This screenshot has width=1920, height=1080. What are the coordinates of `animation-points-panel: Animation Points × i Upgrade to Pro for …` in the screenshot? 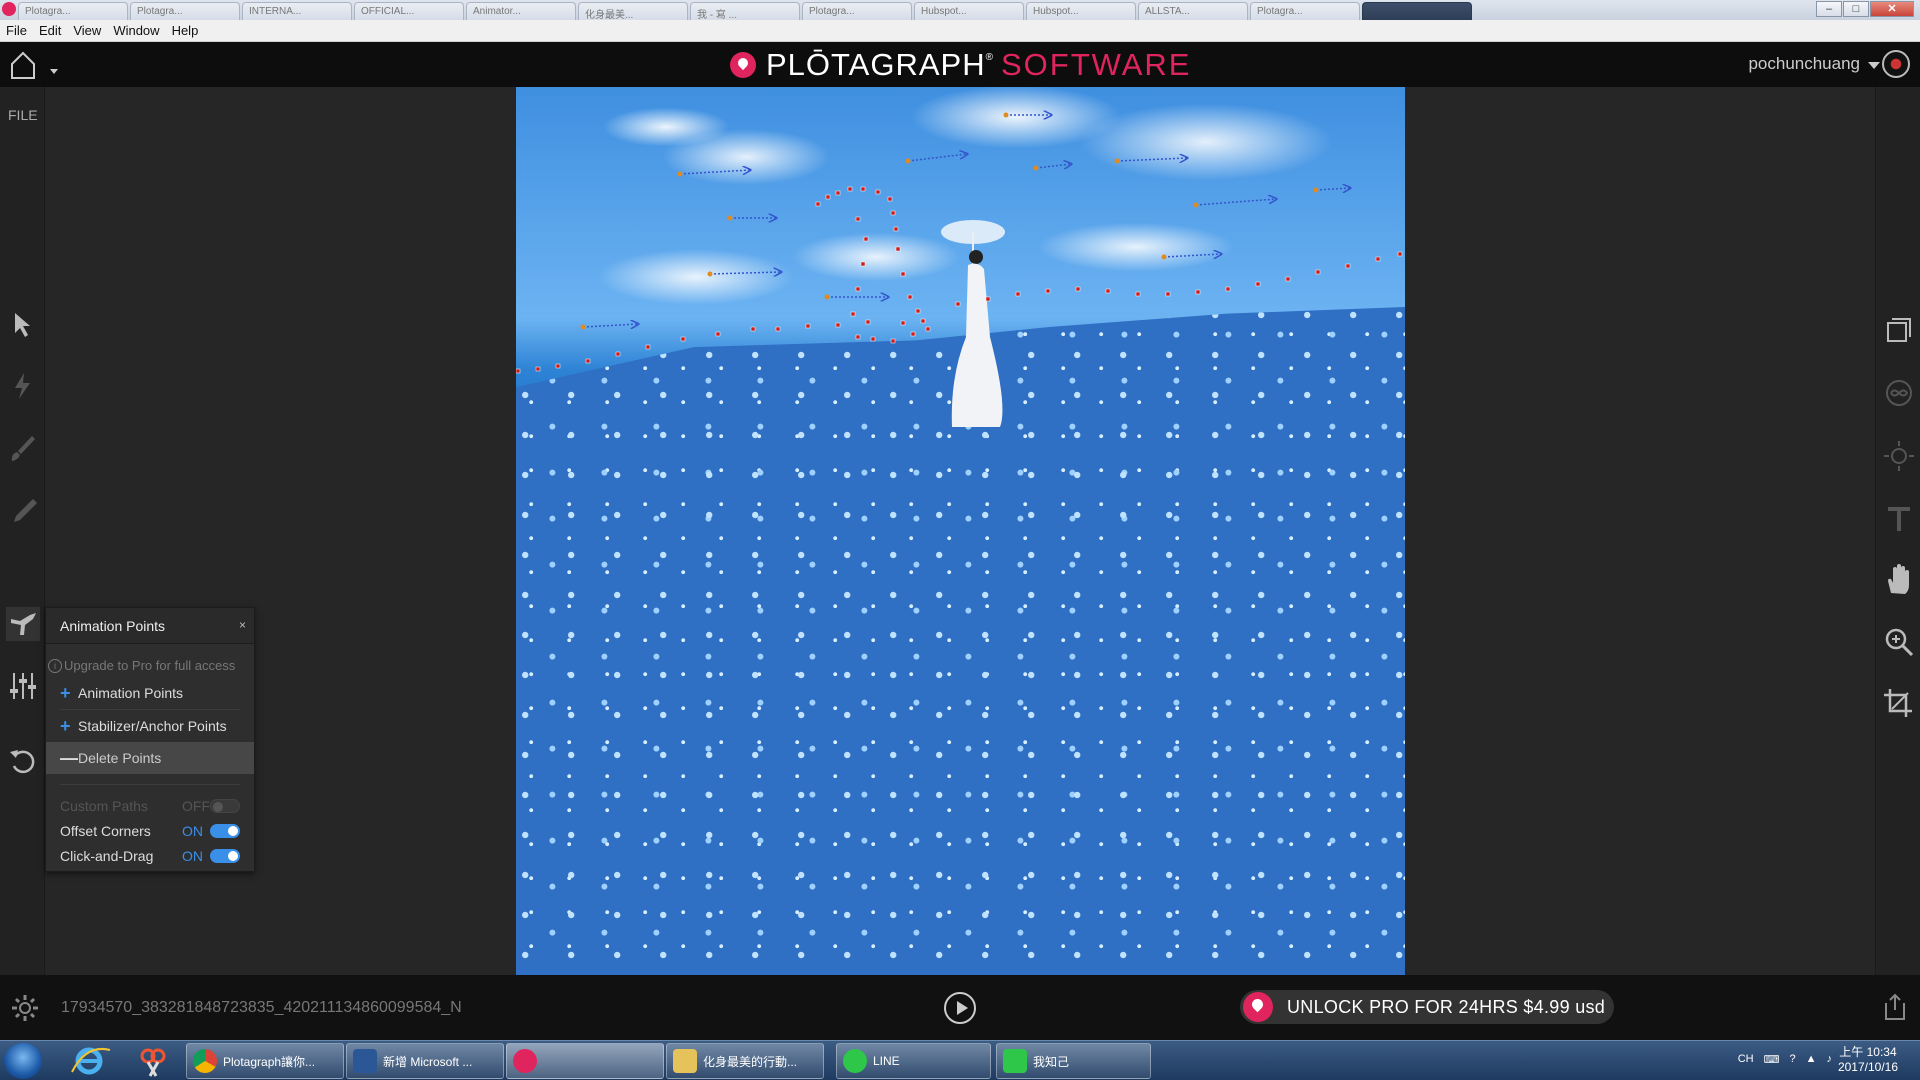 It's located at (150, 739).